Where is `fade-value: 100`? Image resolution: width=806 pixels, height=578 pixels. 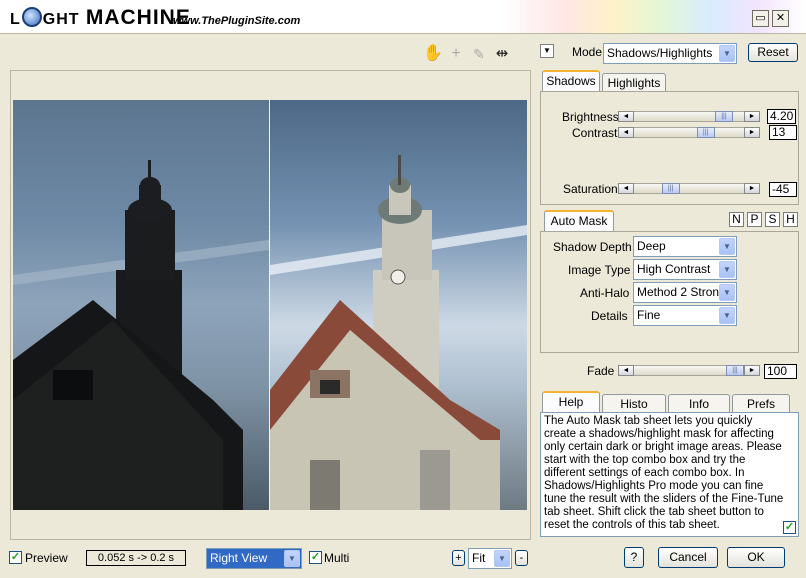
fade-value: 100 is located at coordinates (780, 371).